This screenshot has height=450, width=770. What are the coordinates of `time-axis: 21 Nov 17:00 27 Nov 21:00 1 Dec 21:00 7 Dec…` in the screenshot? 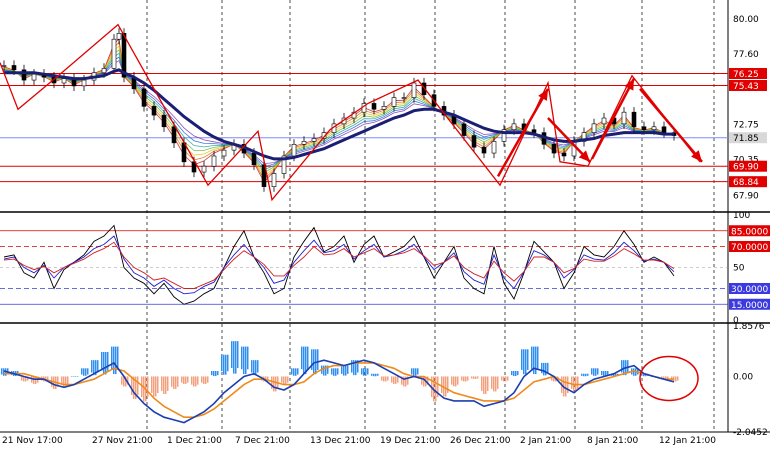 It's located at (359, 441).